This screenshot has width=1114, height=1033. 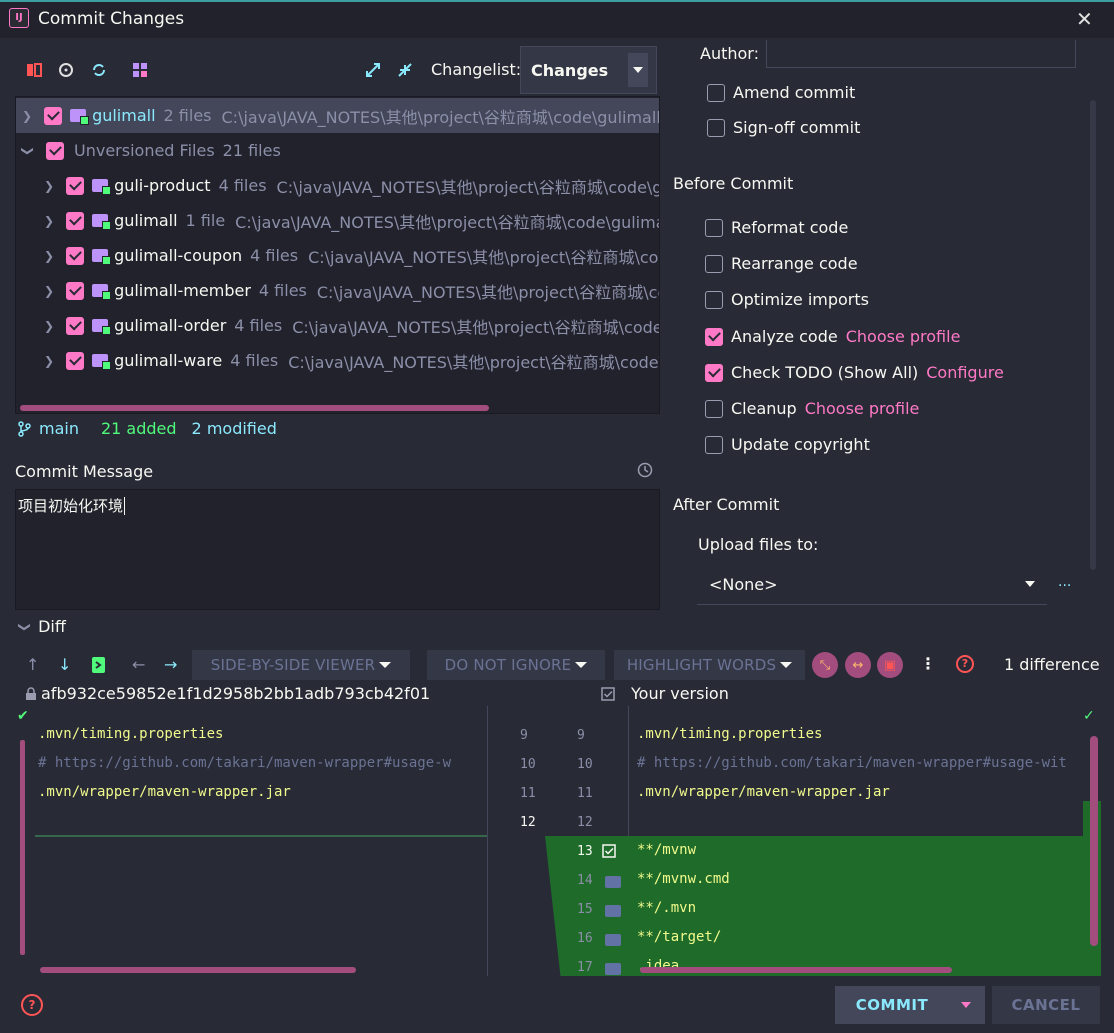 I want to click on expand-all-icon, so click(x=373, y=70).